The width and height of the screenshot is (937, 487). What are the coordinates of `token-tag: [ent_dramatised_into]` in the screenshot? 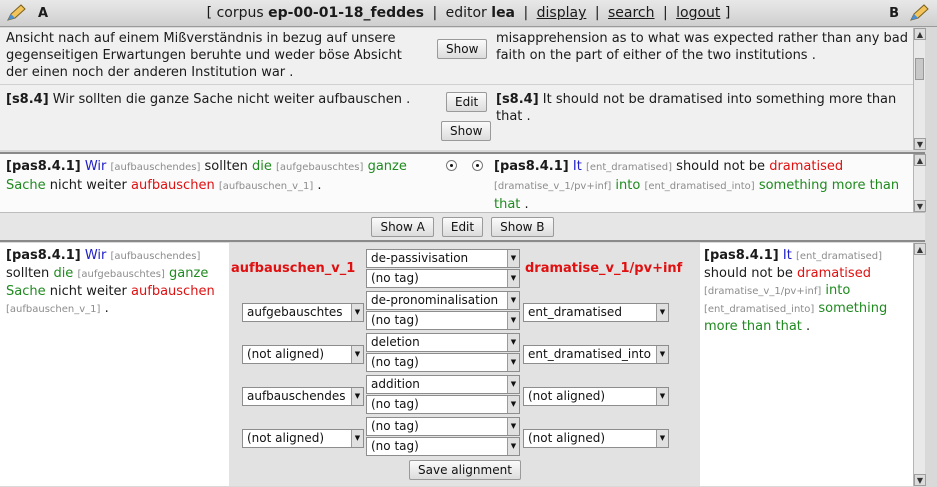 It's located at (699, 186).